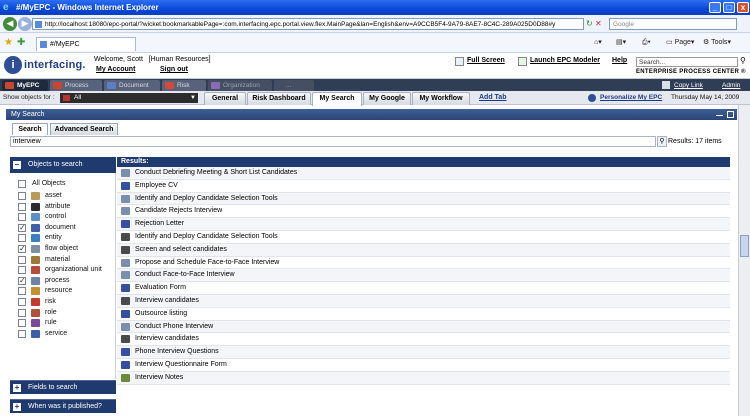  Describe the element at coordinates (423, 212) in the screenshot. I see `result-row: Candidate Rejects Interview` at that location.